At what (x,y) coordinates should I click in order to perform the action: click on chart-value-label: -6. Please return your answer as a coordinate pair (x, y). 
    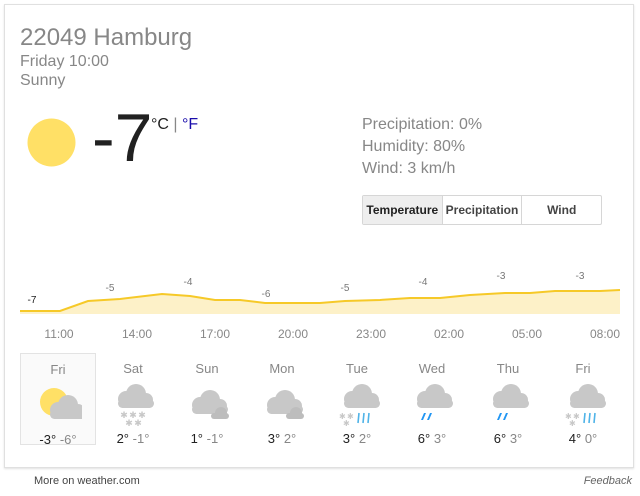
    Looking at the image, I should click on (266, 294).